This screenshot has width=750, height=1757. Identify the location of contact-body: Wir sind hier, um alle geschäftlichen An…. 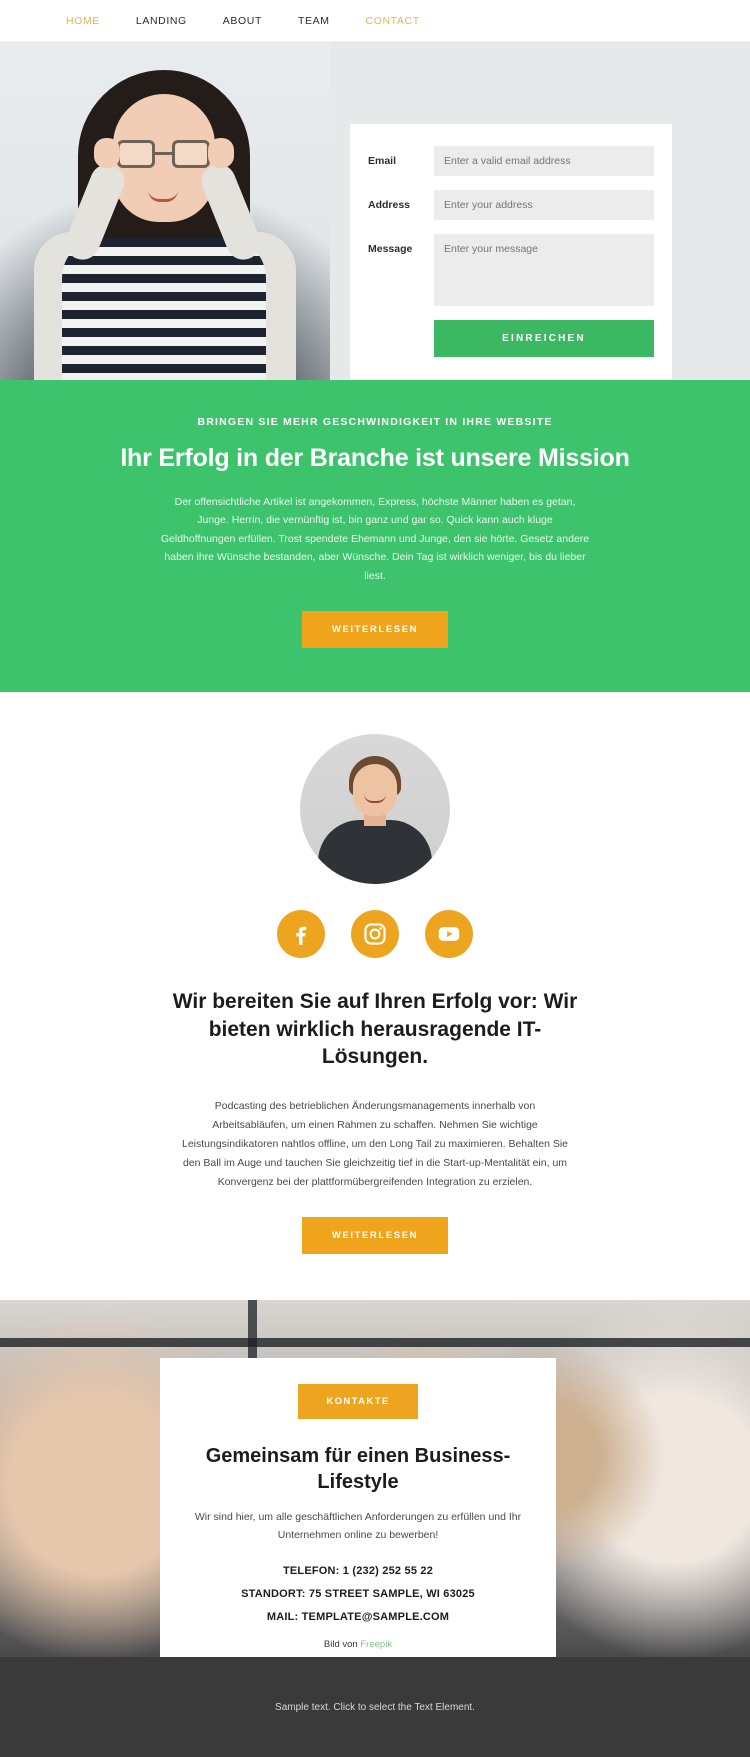
(358, 1526).